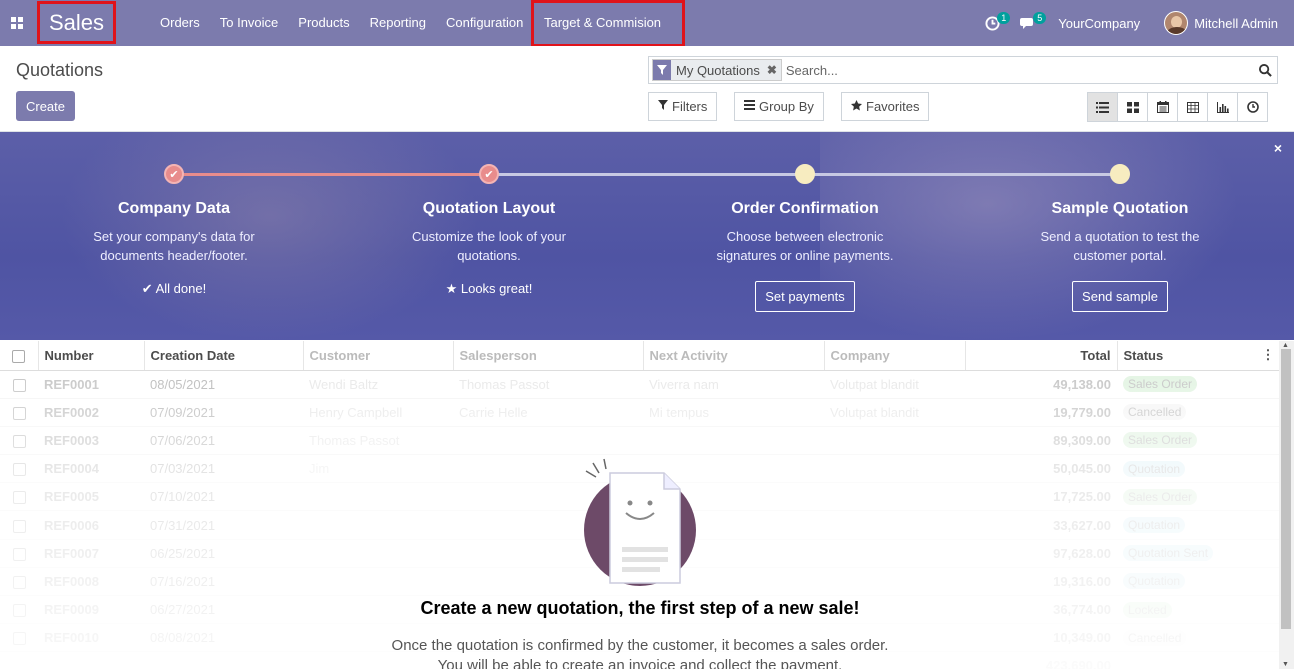  Describe the element at coordinates (1192, 107) in the screenshot. I see `pivot-view-icon` at that location.